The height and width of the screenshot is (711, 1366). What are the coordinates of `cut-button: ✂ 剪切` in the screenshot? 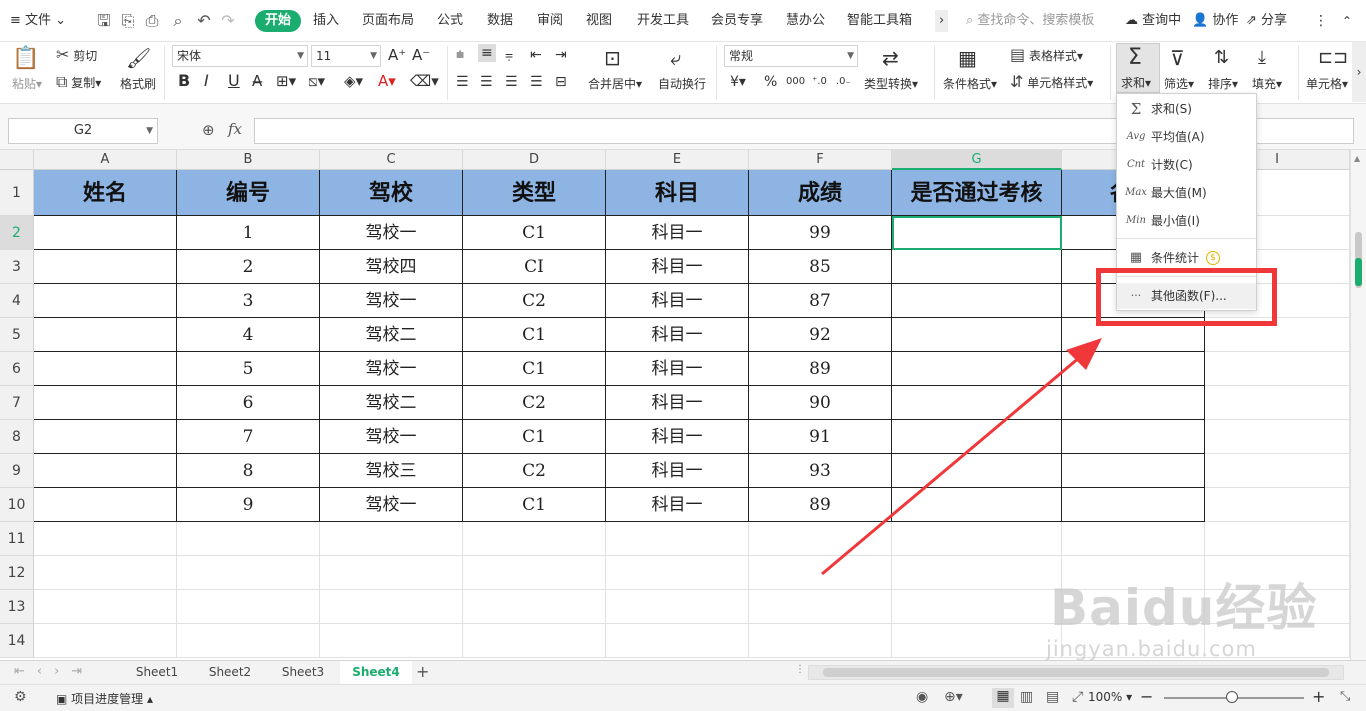 It's located at (76, 55).